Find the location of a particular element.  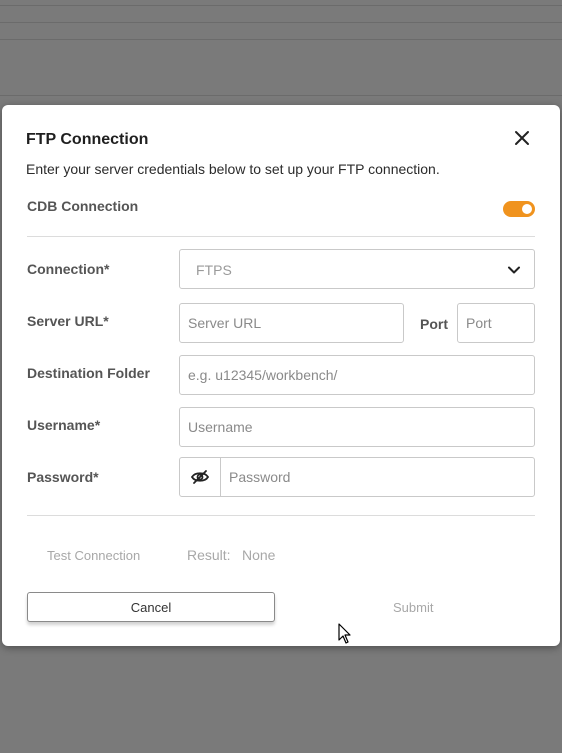

dialog-title: FTP Connection is located at coordinates (87, 139).